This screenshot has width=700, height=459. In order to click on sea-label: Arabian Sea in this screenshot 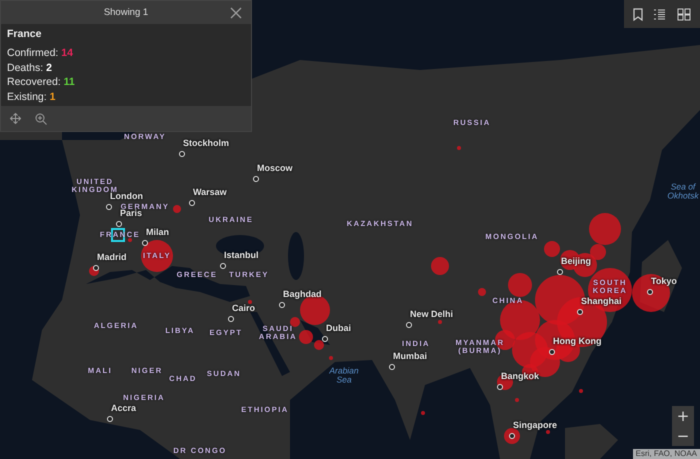, I will do `click(344, 376)`.